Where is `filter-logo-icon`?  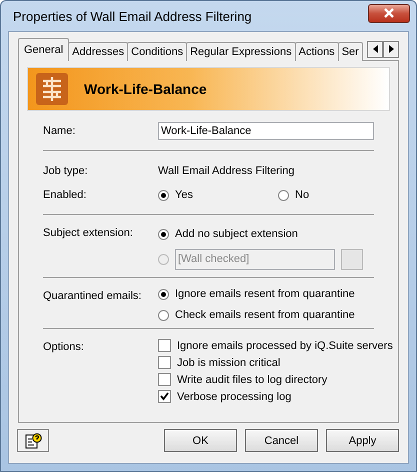
filter-logo-icon is located at coordinates (52, 89).